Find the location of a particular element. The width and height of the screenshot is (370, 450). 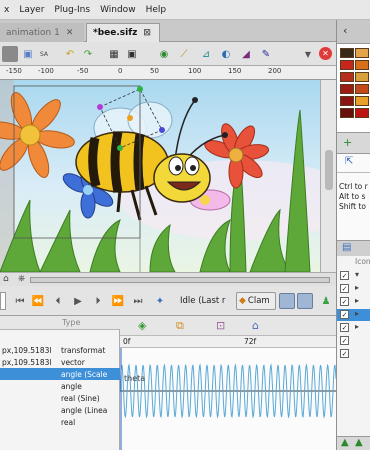

sine-curve-graph is located at coordinates (228, 399).